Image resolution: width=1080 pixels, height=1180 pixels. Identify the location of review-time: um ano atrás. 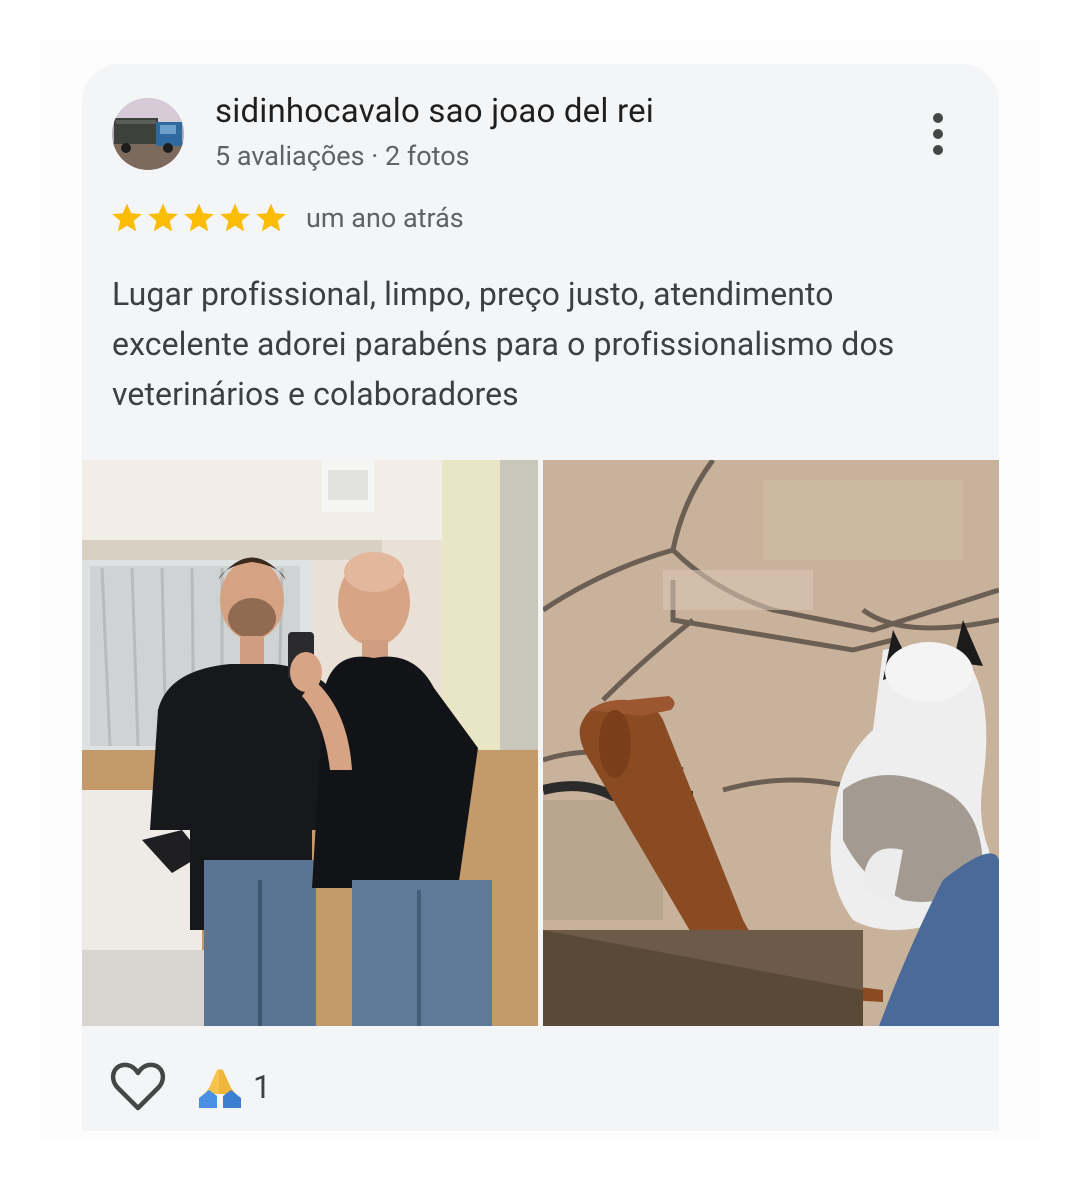
(385, 218).